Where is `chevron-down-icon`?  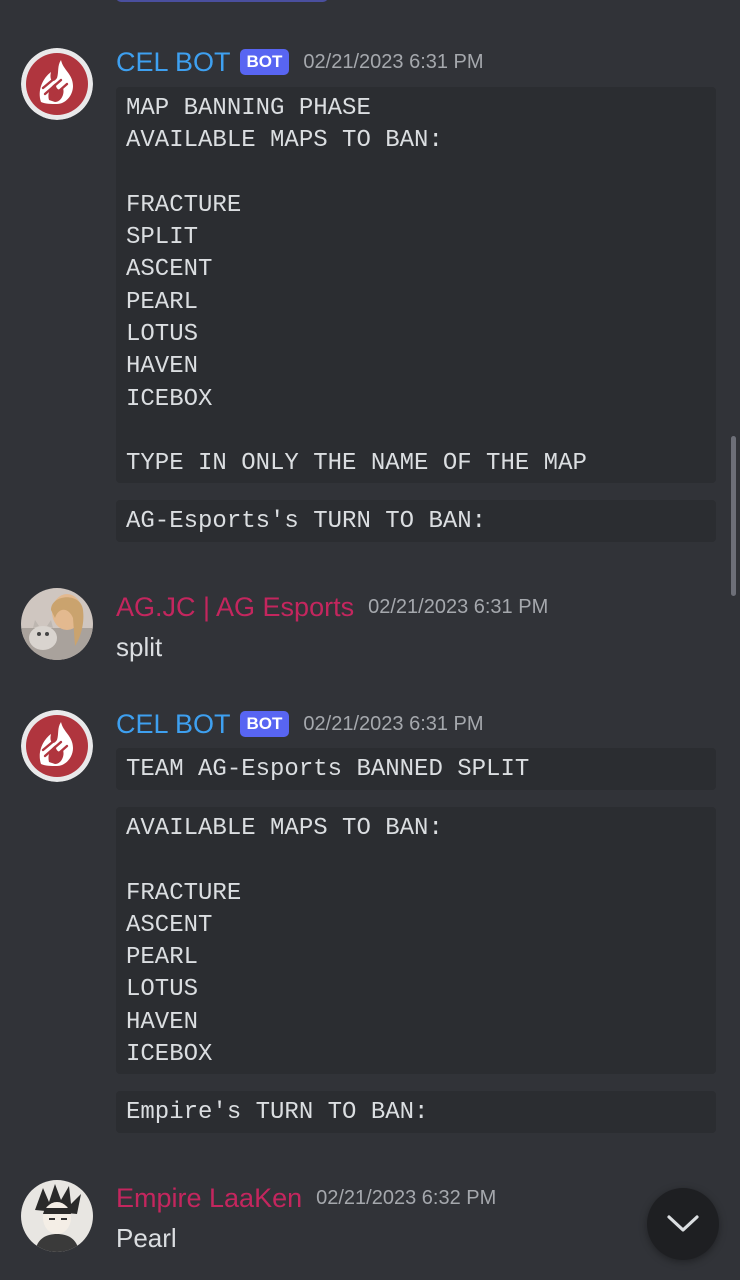 chevron-down-icon is located at coordinates (683, 1223).